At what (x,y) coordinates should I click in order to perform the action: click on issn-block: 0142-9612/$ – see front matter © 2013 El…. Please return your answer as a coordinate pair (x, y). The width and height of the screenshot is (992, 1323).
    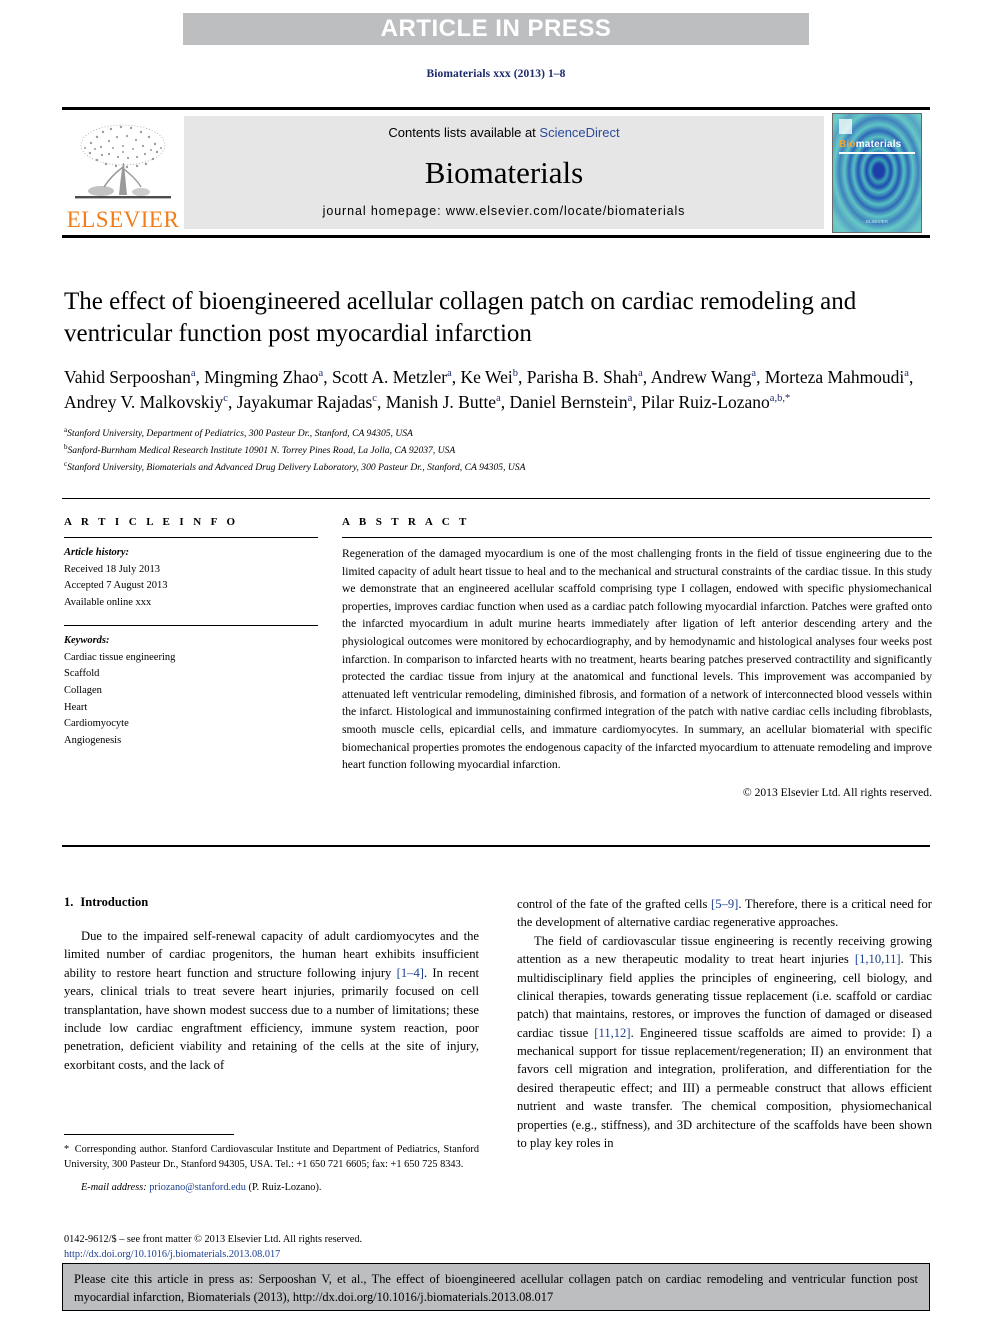
    Looking at the image, I should click on (284, 1247).